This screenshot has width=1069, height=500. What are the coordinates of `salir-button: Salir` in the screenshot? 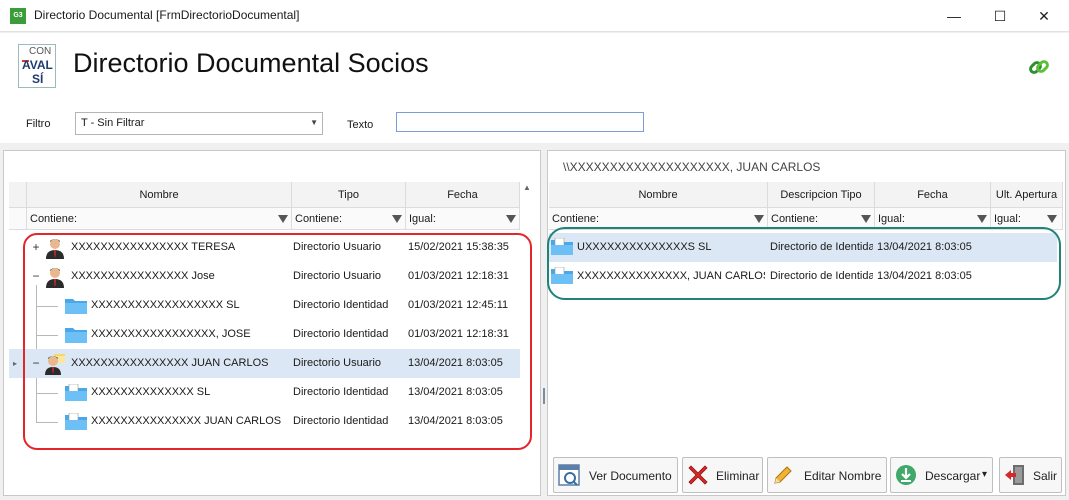 It's located at (1030, 475).